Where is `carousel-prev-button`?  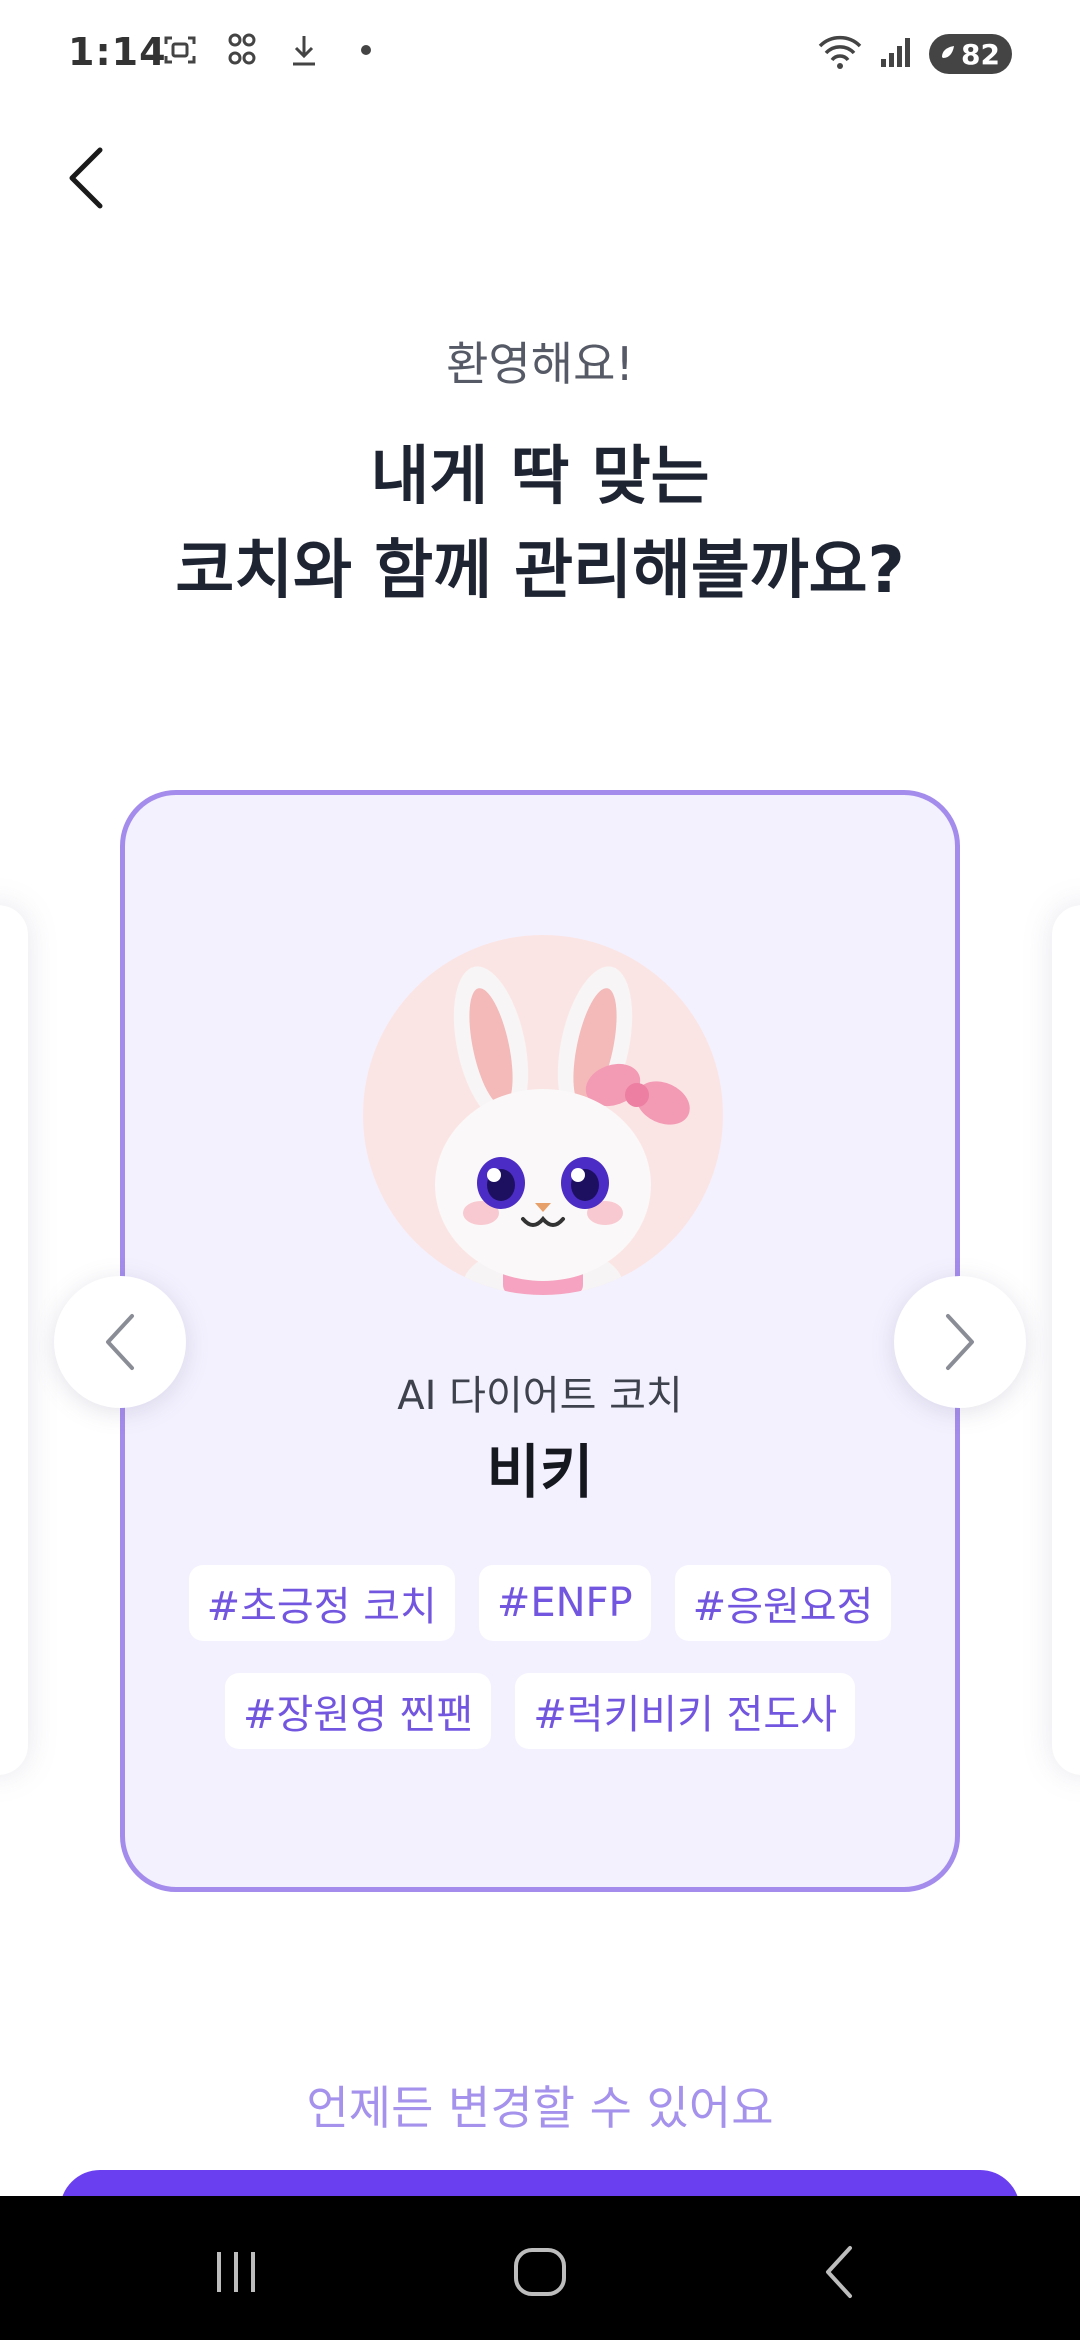
carousel-prev-button is located at coordinates (120, 1342).